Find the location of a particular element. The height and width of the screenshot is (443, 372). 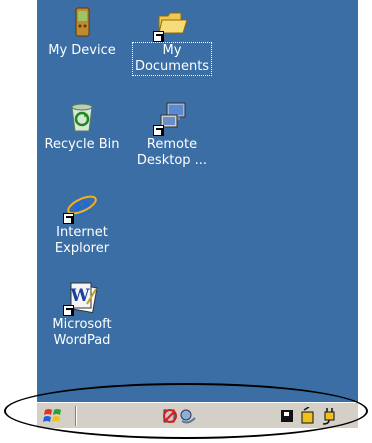

desktop-icon-my-device: My Device is located at coordinates (82, 32).